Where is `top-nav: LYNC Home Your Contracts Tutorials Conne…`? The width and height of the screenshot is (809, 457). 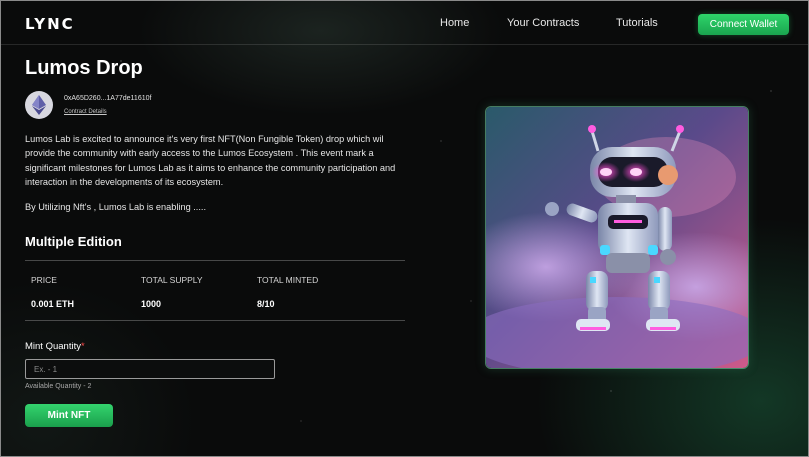
top-nav: LYNC Home Your Contracts Tutorials Conne… is located at coordinates (404, 23).